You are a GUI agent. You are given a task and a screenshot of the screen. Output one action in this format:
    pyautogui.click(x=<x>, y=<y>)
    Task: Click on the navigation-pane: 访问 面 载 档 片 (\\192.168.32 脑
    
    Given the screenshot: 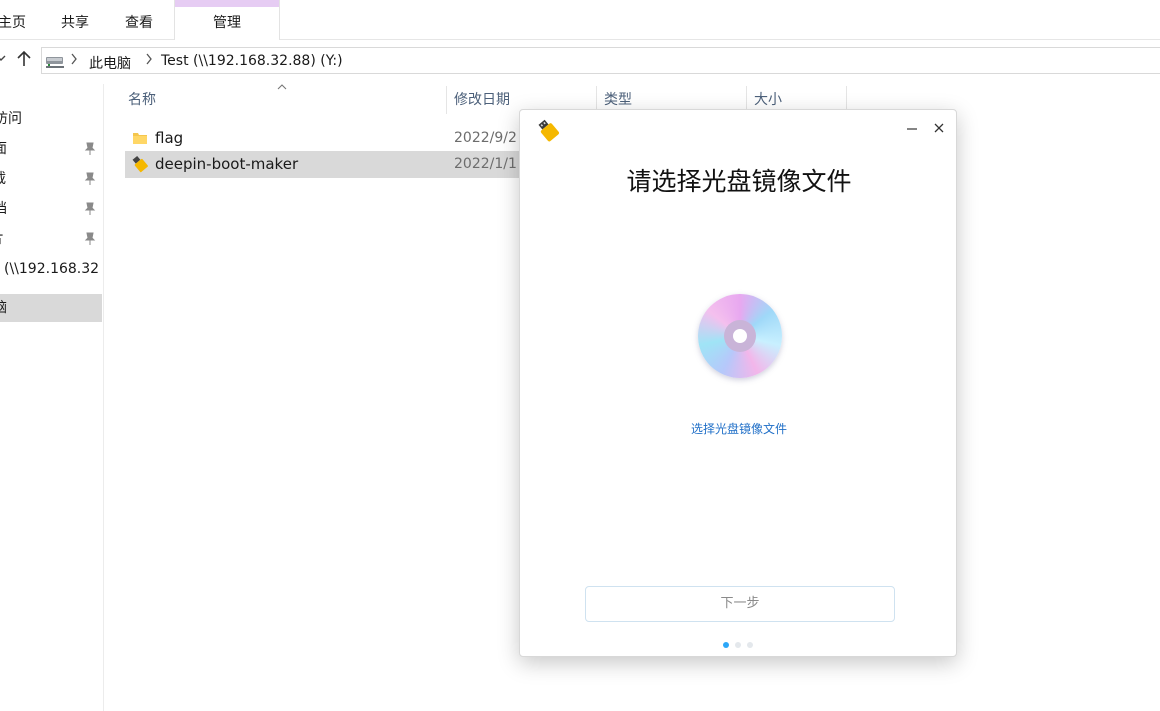 What is the action you would take?
    pyautogui.click(x=52, y=397)
    